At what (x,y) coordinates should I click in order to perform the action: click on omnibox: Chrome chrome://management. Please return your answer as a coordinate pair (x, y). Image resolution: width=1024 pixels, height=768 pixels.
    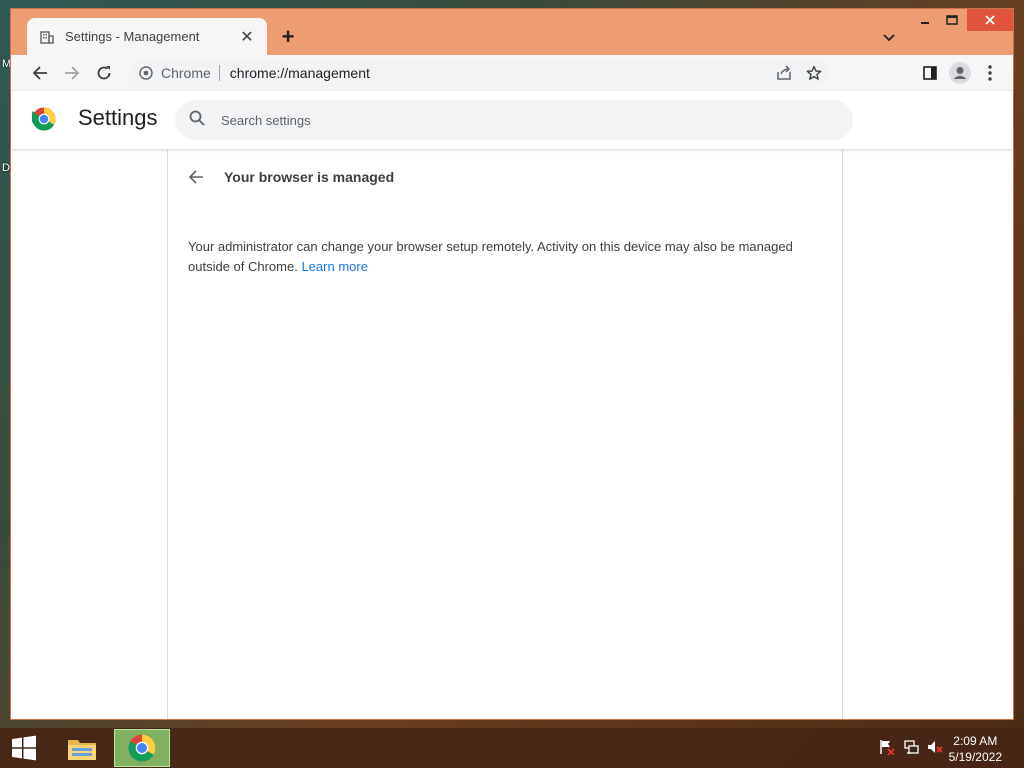
    Looking at the image, I should click on (479, 73).